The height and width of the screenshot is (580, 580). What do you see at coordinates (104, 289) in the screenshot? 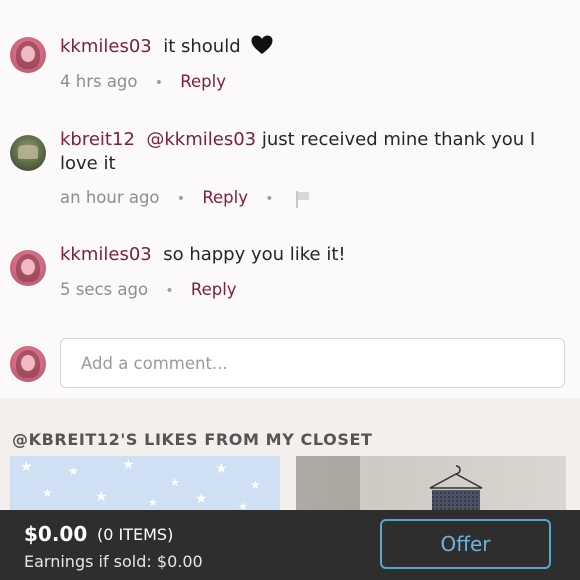
I see `comment-time: 5 secs ago` at bounding box center [104, 289].